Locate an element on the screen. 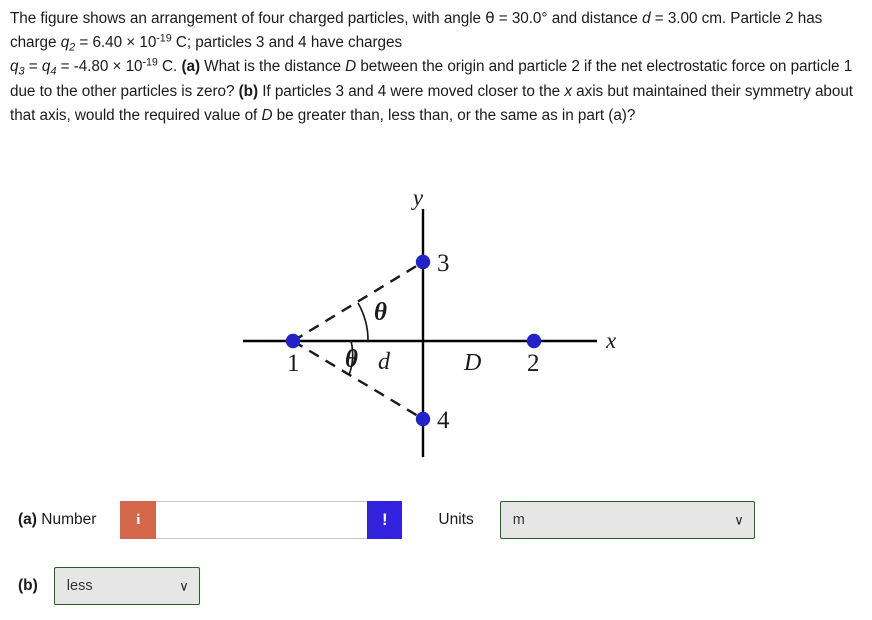 This screenshot has width=872, height=620. answer-a-number-input is located at coordinates (262, 520).